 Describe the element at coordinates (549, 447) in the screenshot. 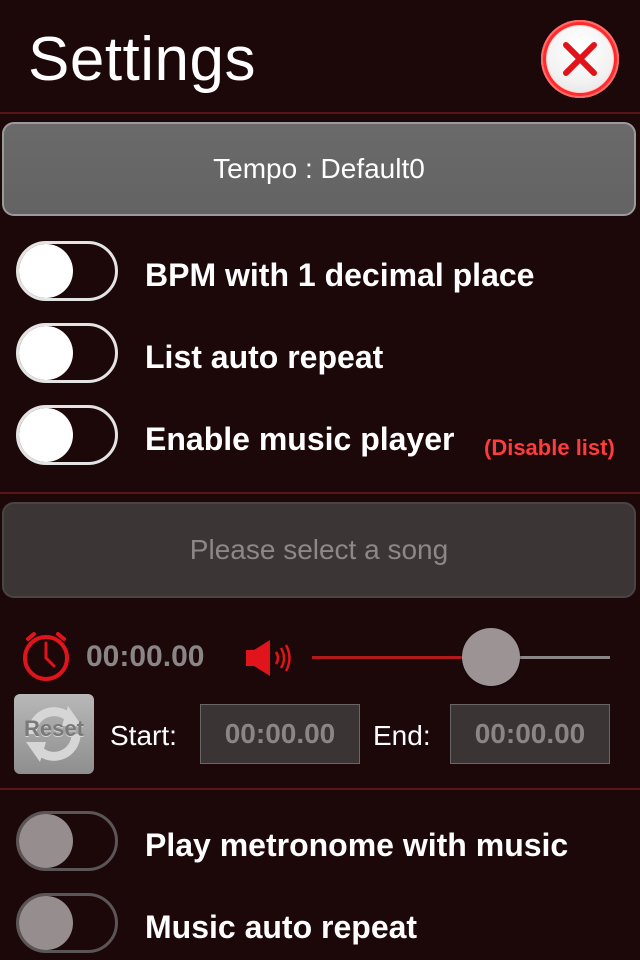

I see `disable-list-note: (Disable list)` at that location.